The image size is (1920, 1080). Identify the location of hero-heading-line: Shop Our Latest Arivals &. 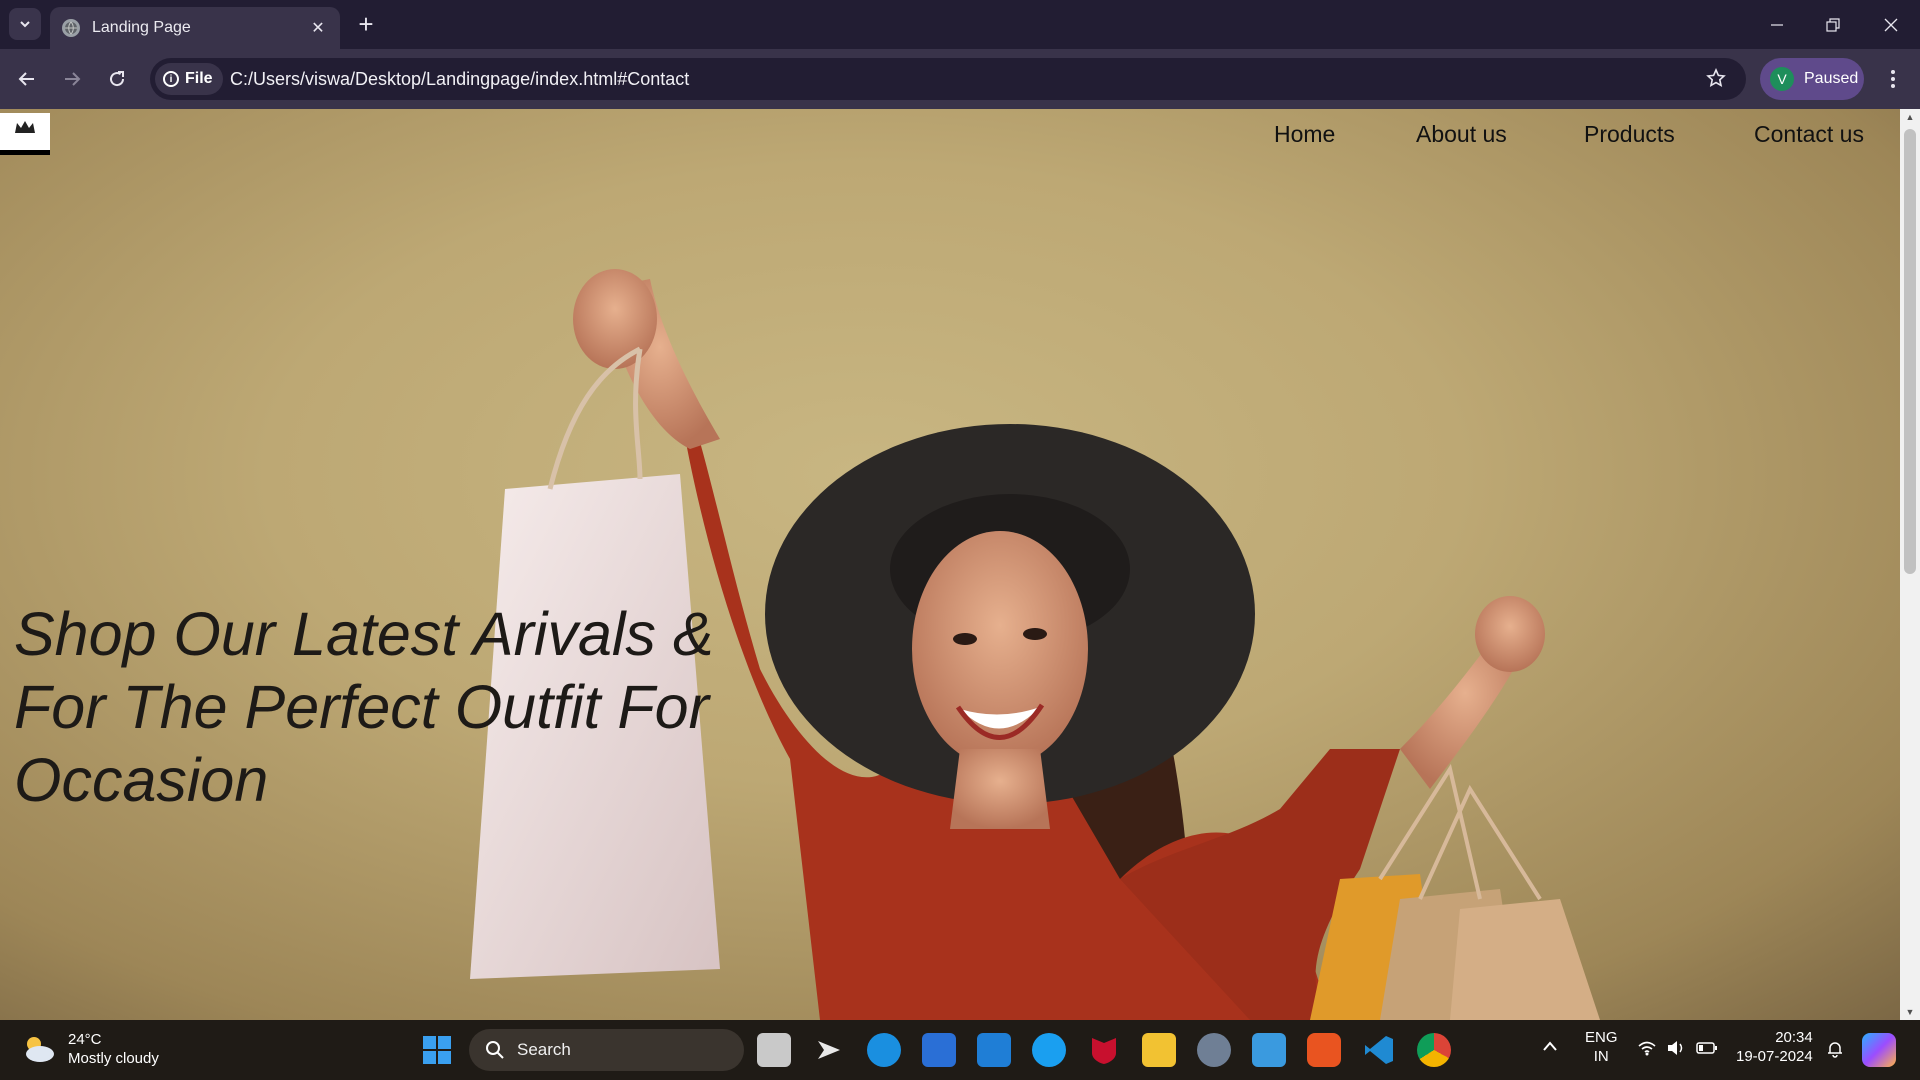
(364, 634).